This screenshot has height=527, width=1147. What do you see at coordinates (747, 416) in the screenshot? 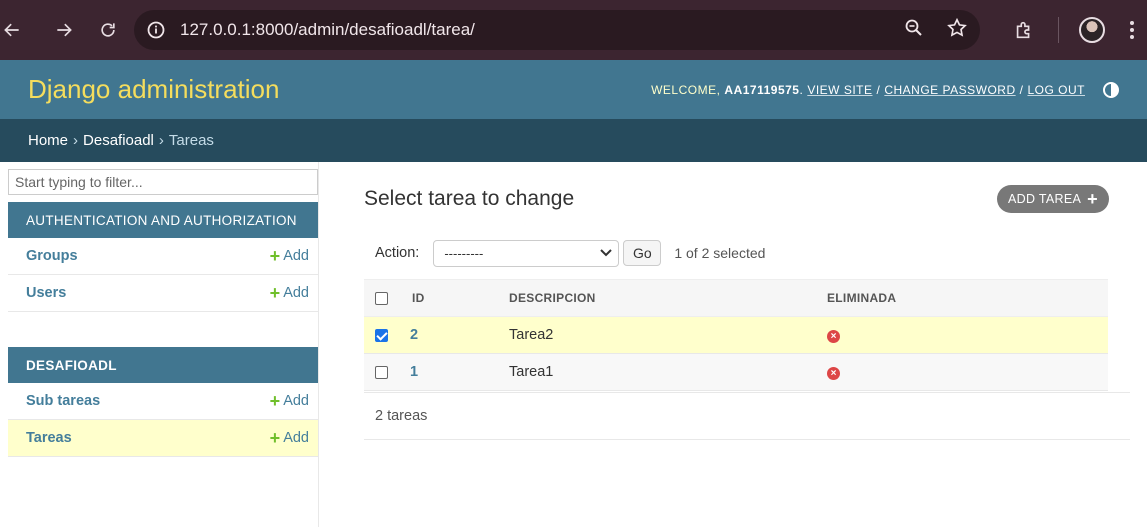
I see `result-count: 2 tareas` at bounding box center [747, 416].